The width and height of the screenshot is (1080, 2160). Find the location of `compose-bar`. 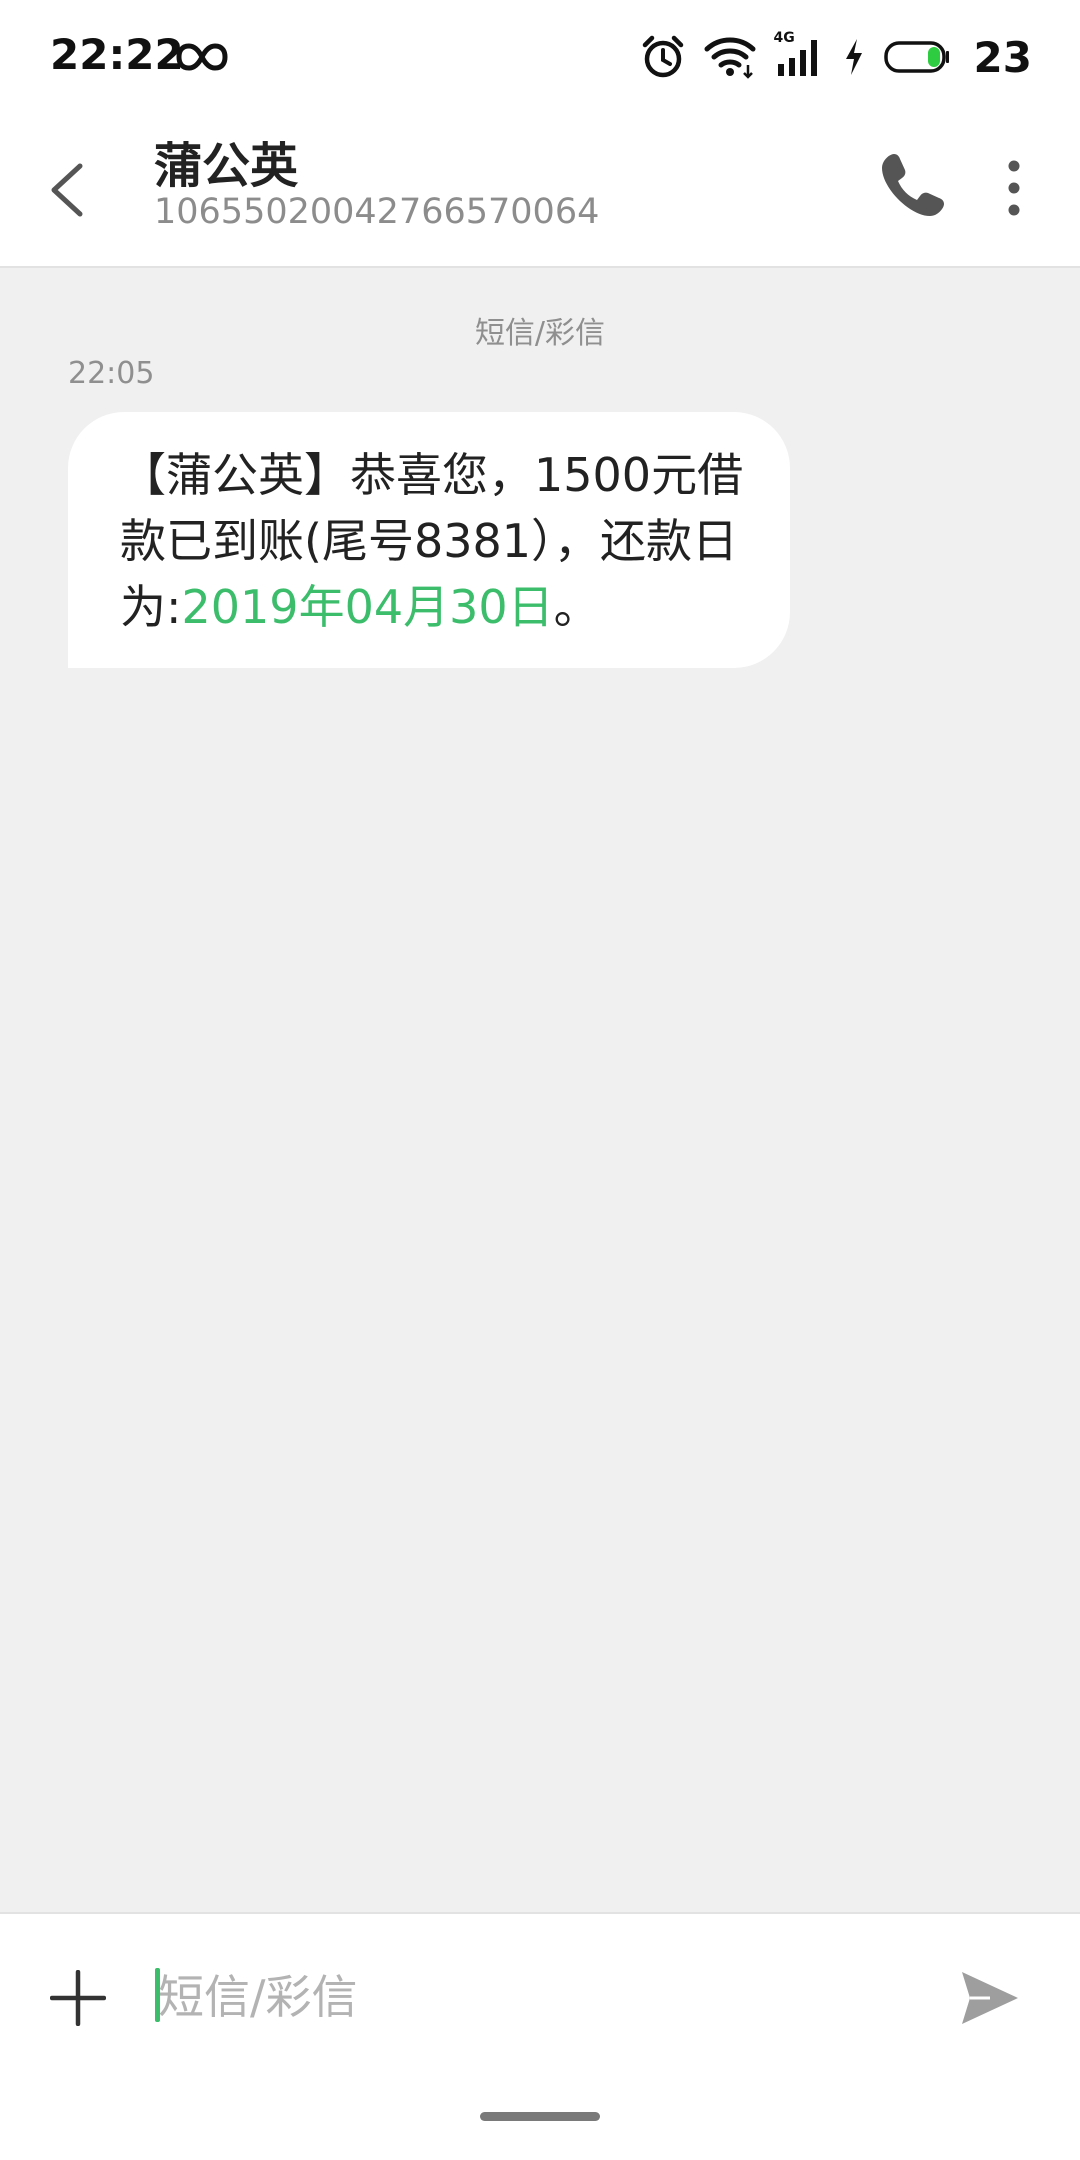

compose-bar is located at coordinates (540, 2036).